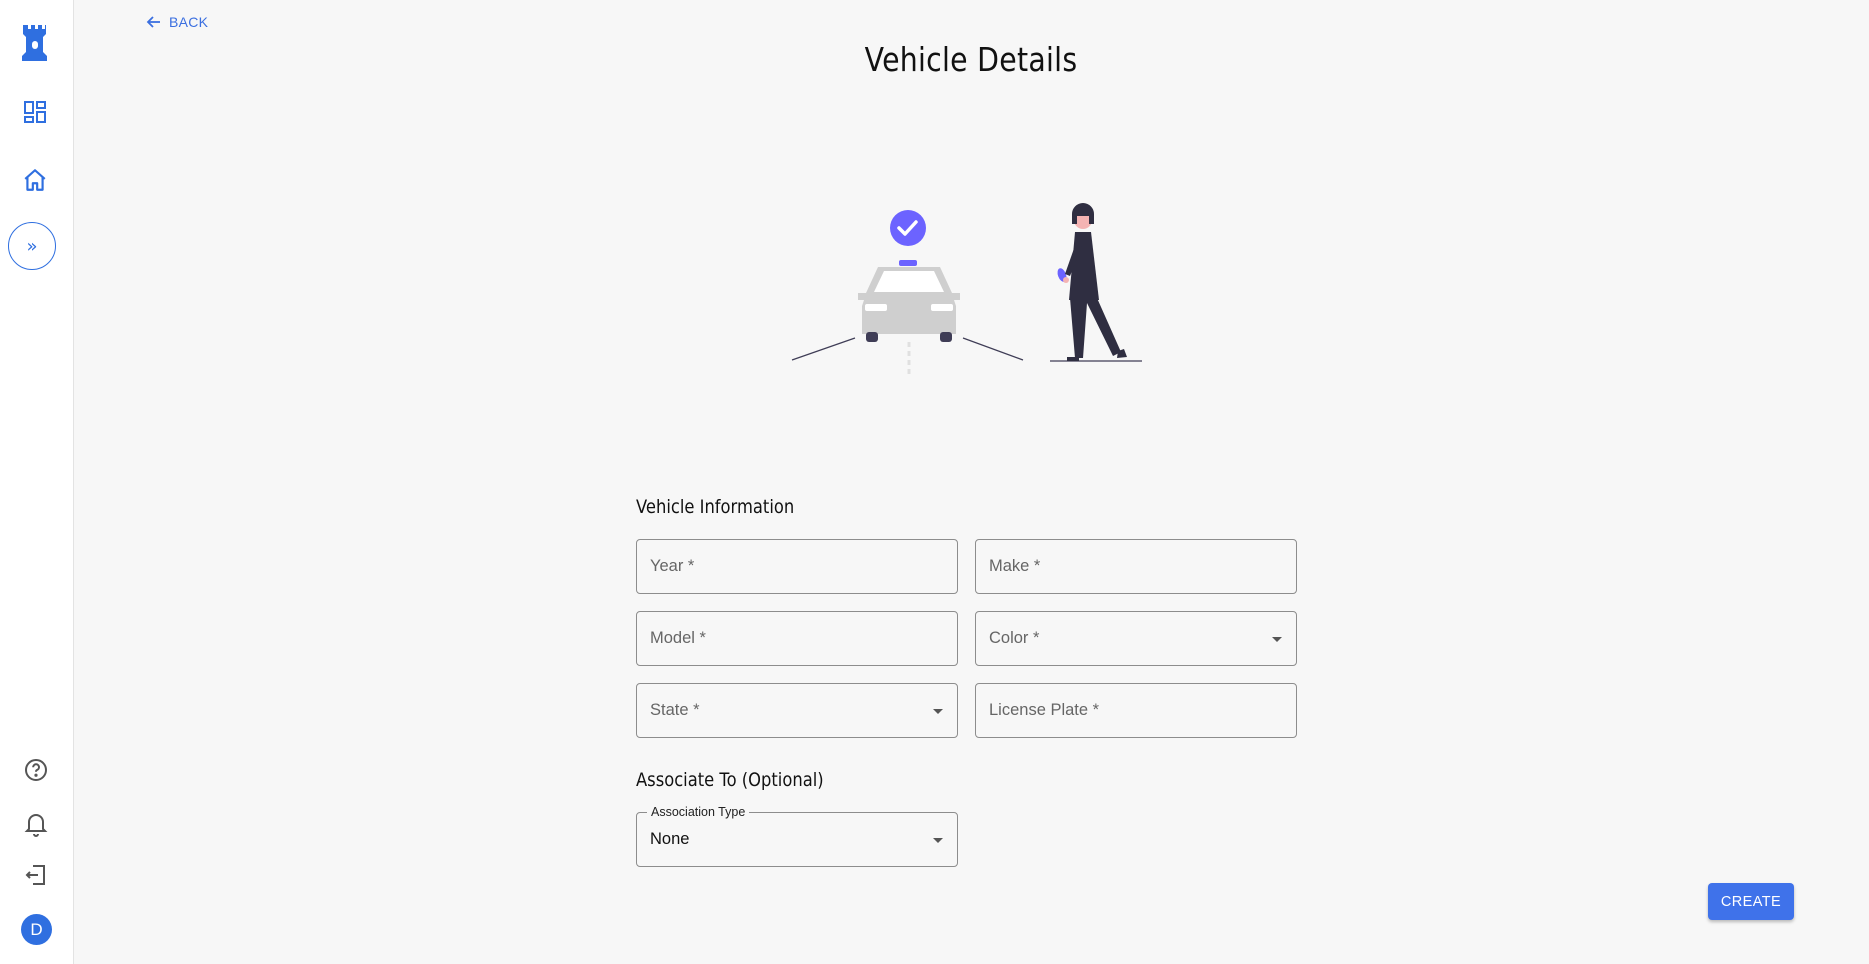  What do you see at coordinates (1136, 566) in the screenshot?
I see `make-field: Make *` at bounding box center [1136, 566].